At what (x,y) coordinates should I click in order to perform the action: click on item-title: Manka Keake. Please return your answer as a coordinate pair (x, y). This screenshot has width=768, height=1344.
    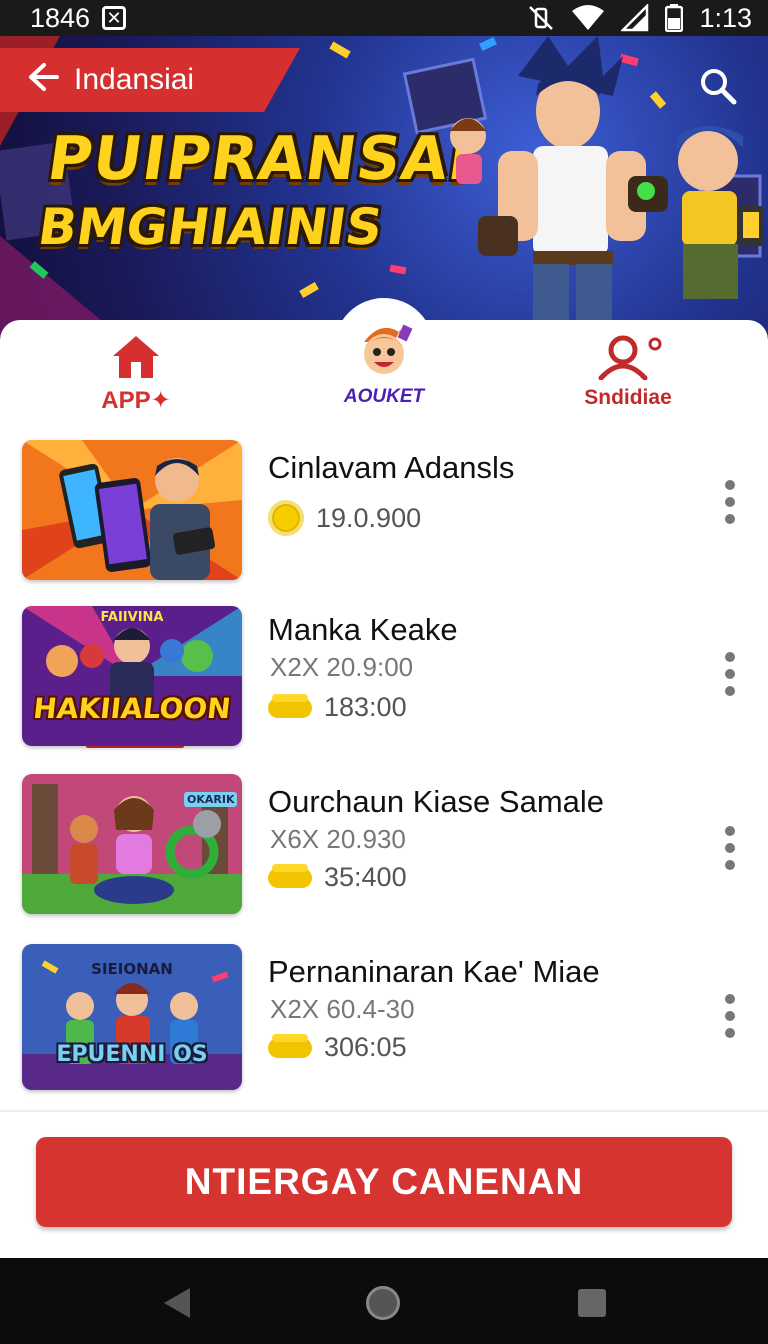
    Looking at the image, I should click on (363, 629).